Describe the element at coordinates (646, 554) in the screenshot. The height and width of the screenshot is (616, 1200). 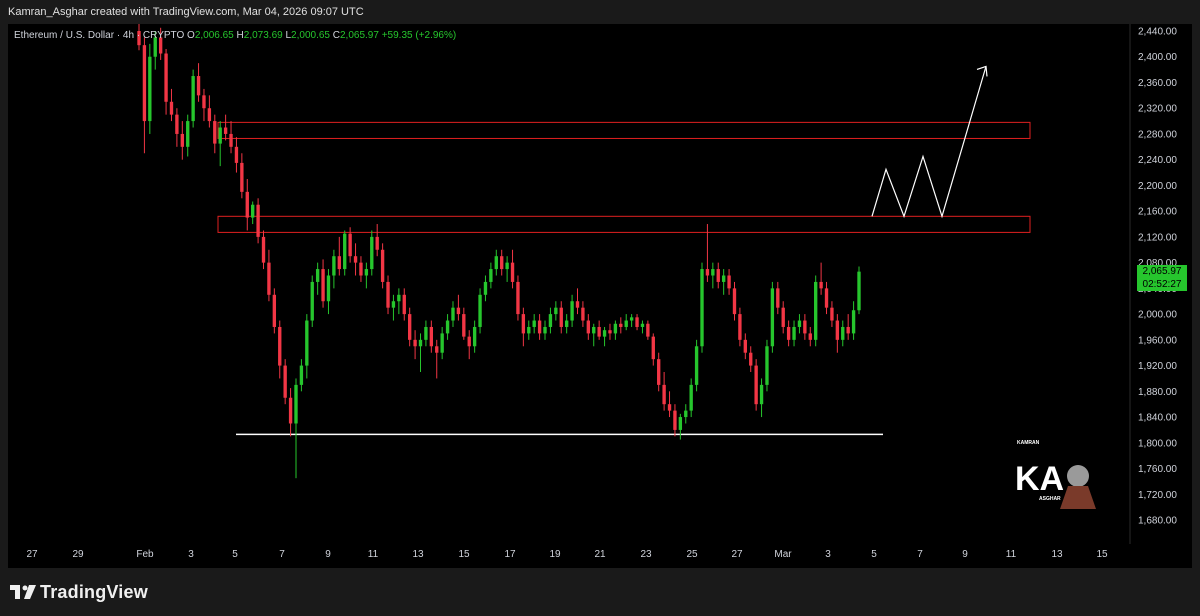
I see `x-tick-label: 23` at that location.